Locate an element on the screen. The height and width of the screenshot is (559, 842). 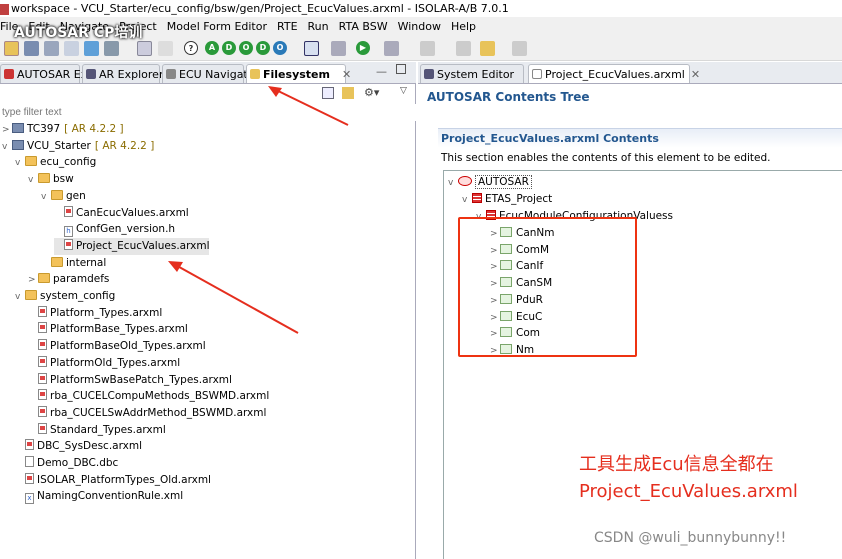
tree-item: PlatformOld_Types.arxml is located at coordinates (104, 363).